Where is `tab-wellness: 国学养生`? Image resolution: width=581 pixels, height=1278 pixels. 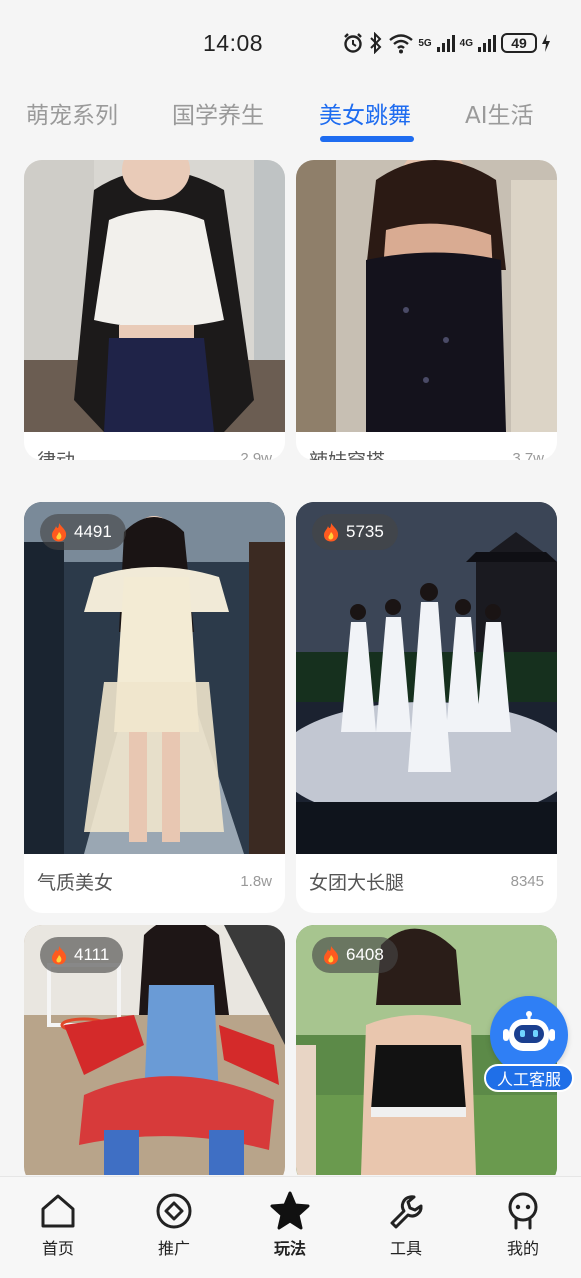 tab-wellness: 国学养生 is located at coordinates (218, 113).